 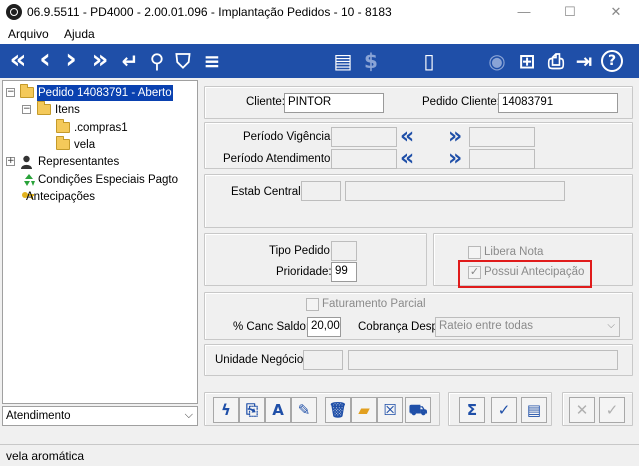 I want to click on close-x-icon: ✕, so click(x=582, y=410).